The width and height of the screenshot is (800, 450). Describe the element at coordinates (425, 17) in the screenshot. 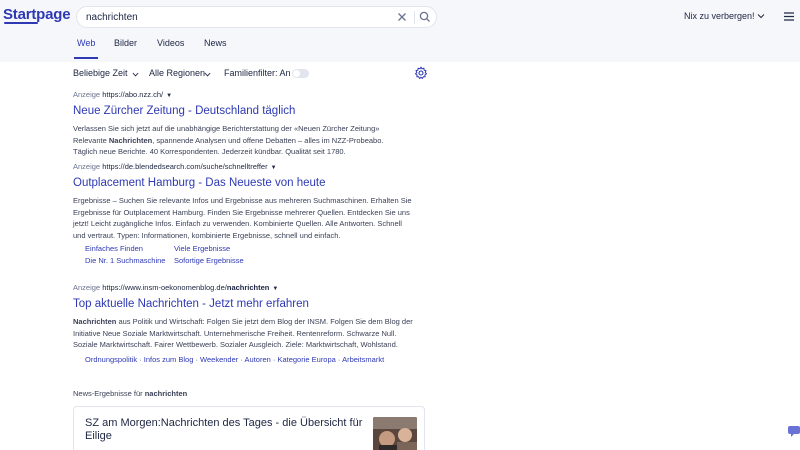

I see `search-icon` at that location.